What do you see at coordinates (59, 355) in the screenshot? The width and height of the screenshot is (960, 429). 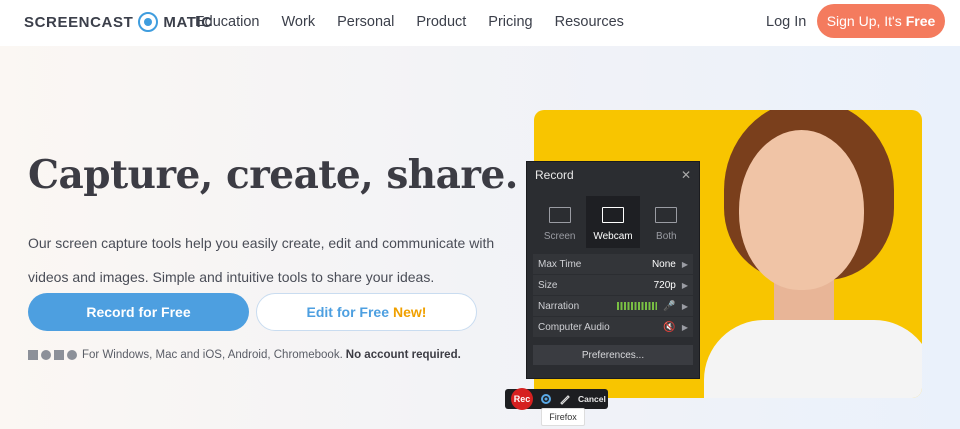 I see `android-icon` at bounding box center [59, 355].